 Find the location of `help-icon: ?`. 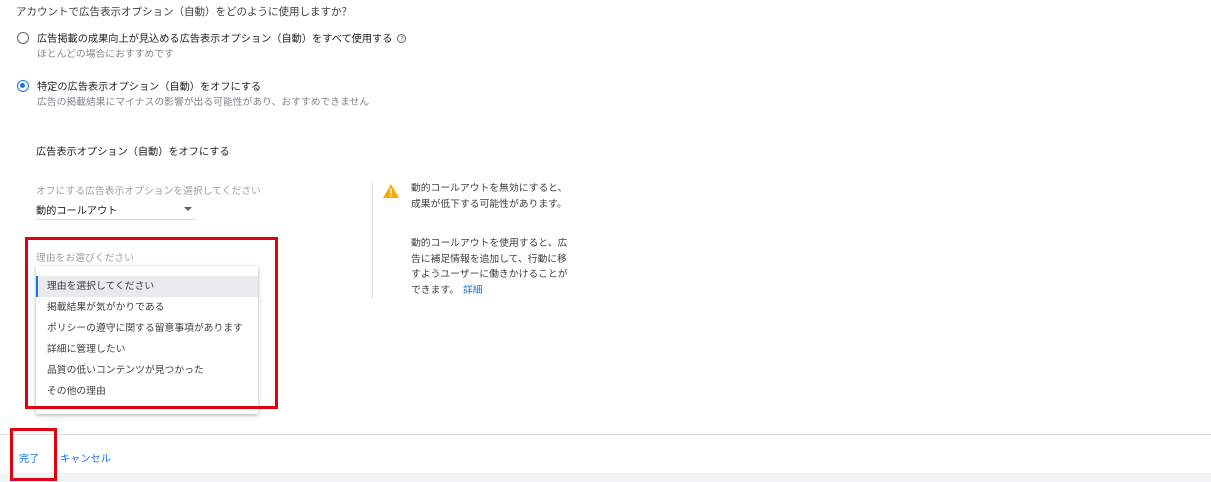

help-icon: ? is located at coordinates (402, 38).